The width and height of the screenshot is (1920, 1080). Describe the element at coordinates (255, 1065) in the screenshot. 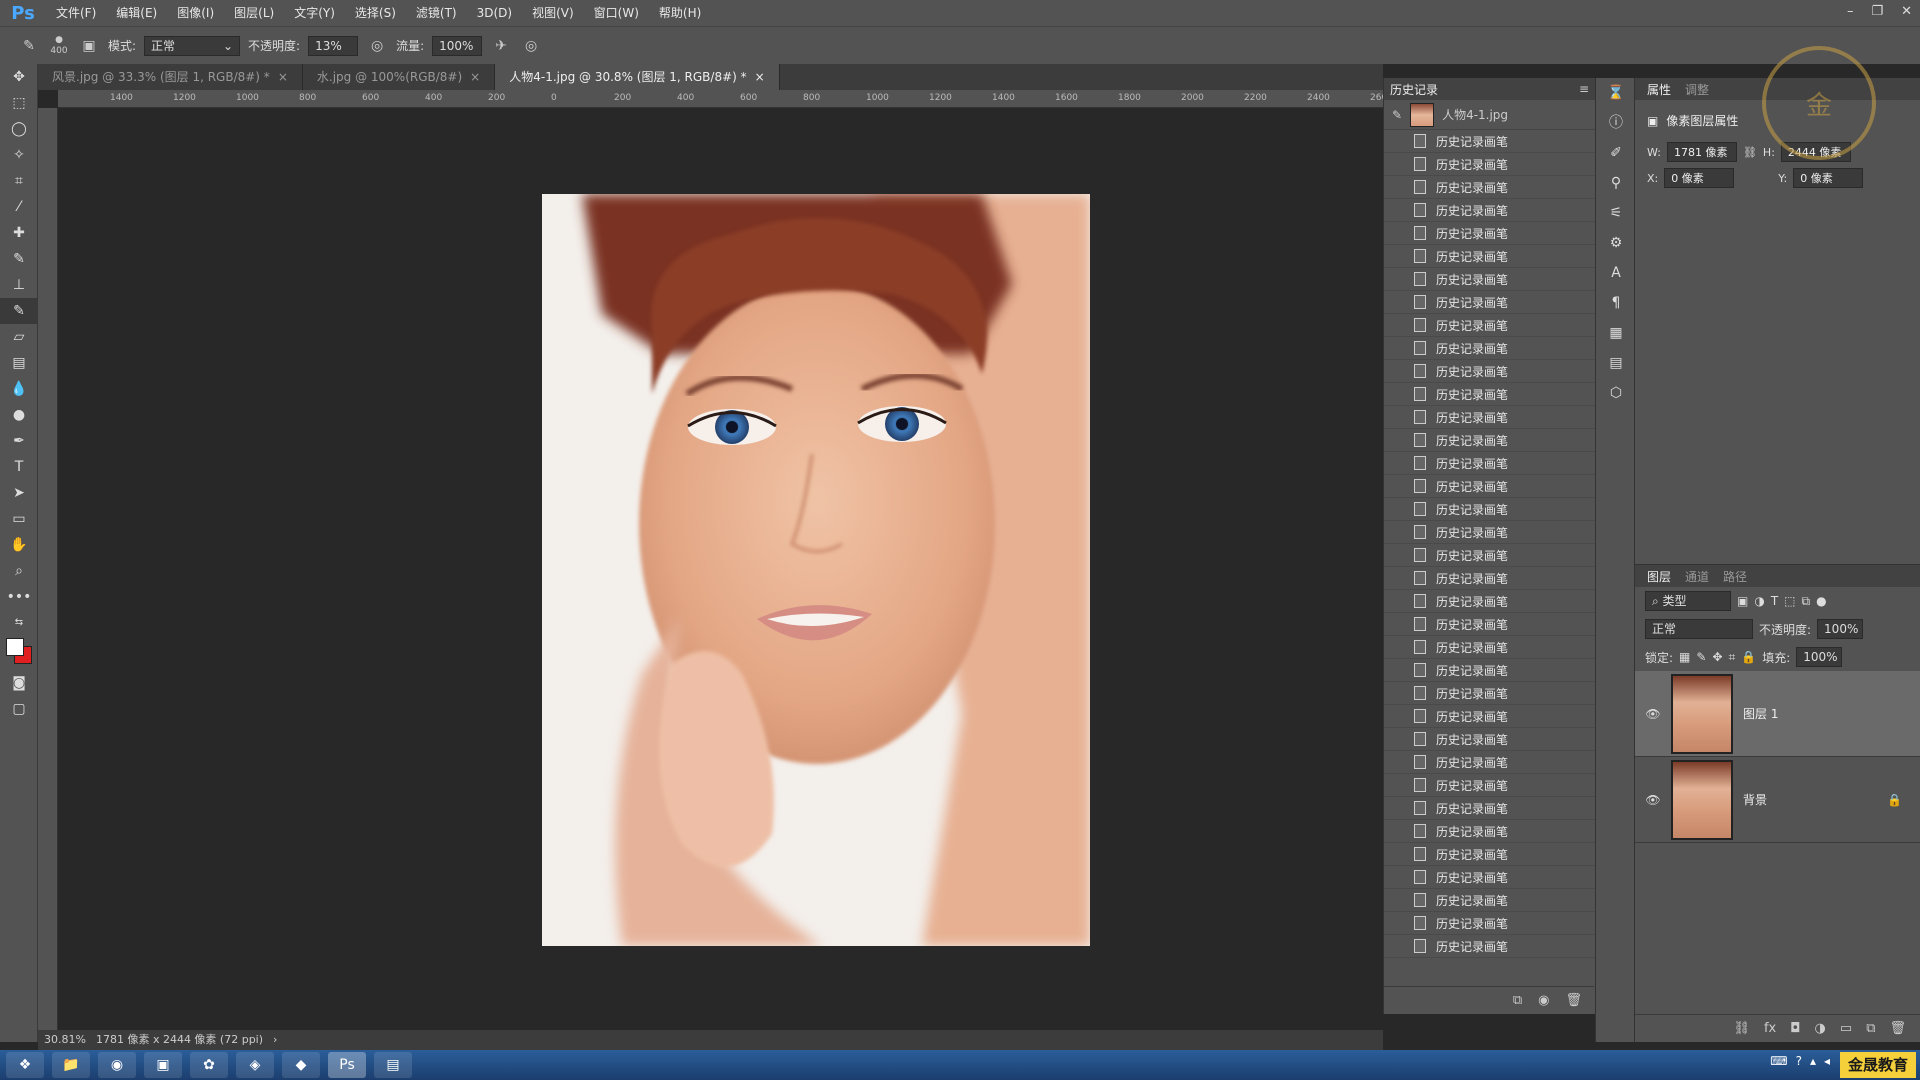

I see `app-icon: ◈` at that location.